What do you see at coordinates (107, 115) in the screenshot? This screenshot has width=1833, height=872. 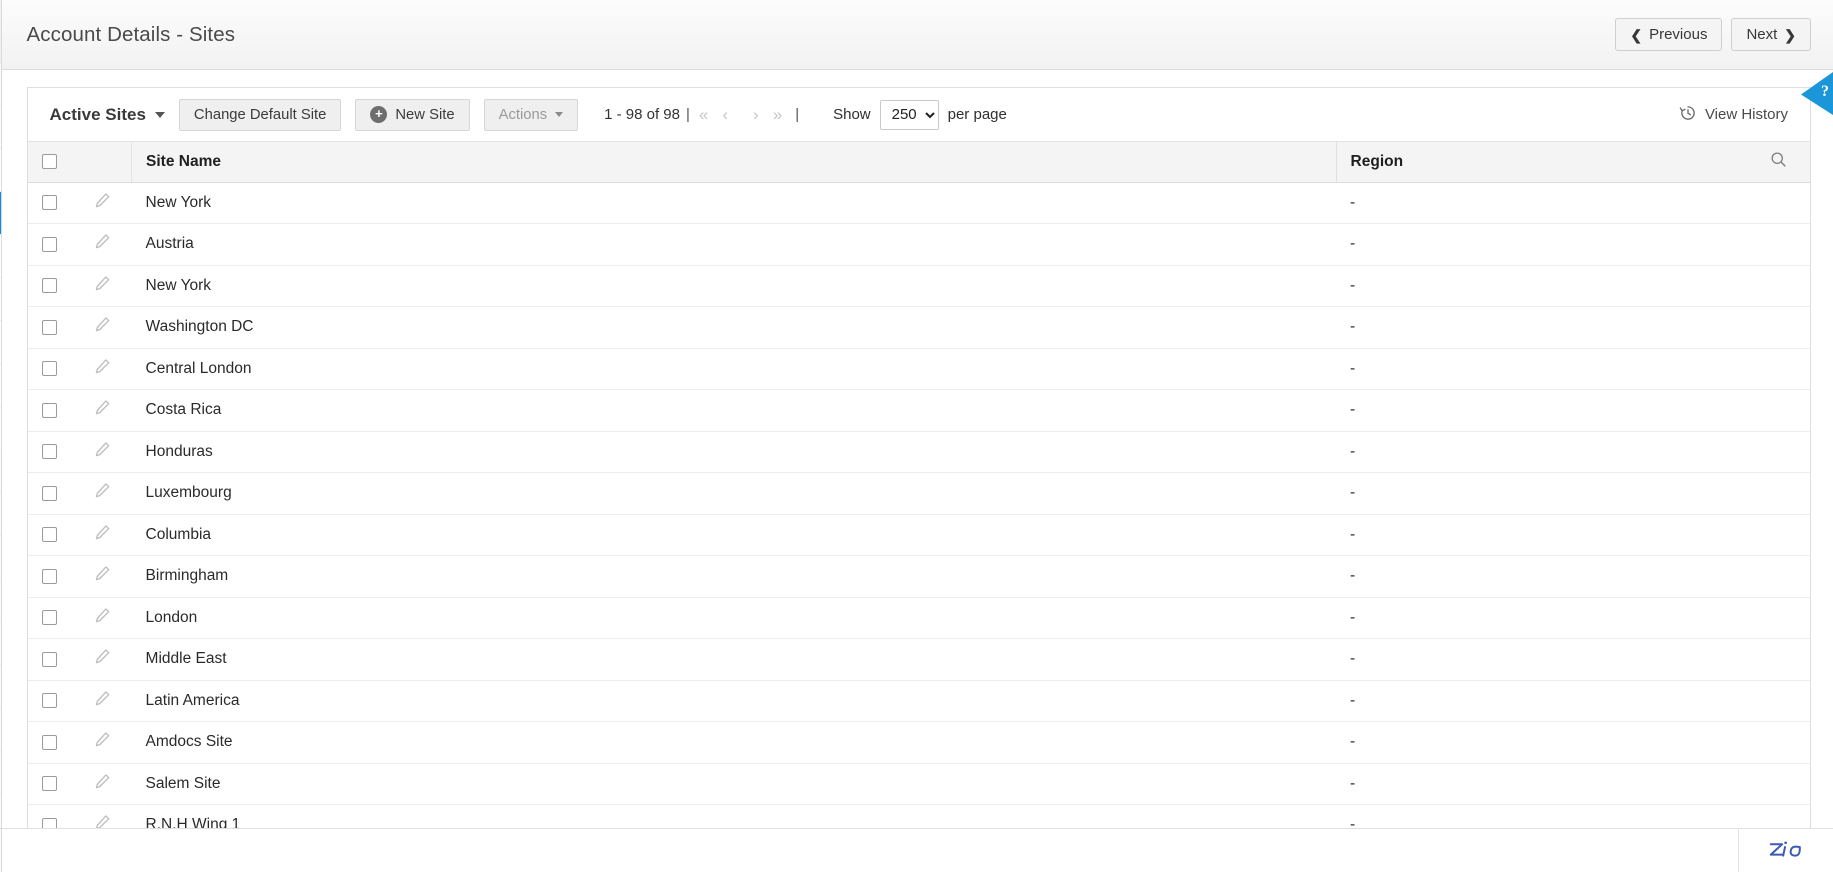 I see `active-sites-view-dropdown: Active Sites` at bounding box center [107, 115].